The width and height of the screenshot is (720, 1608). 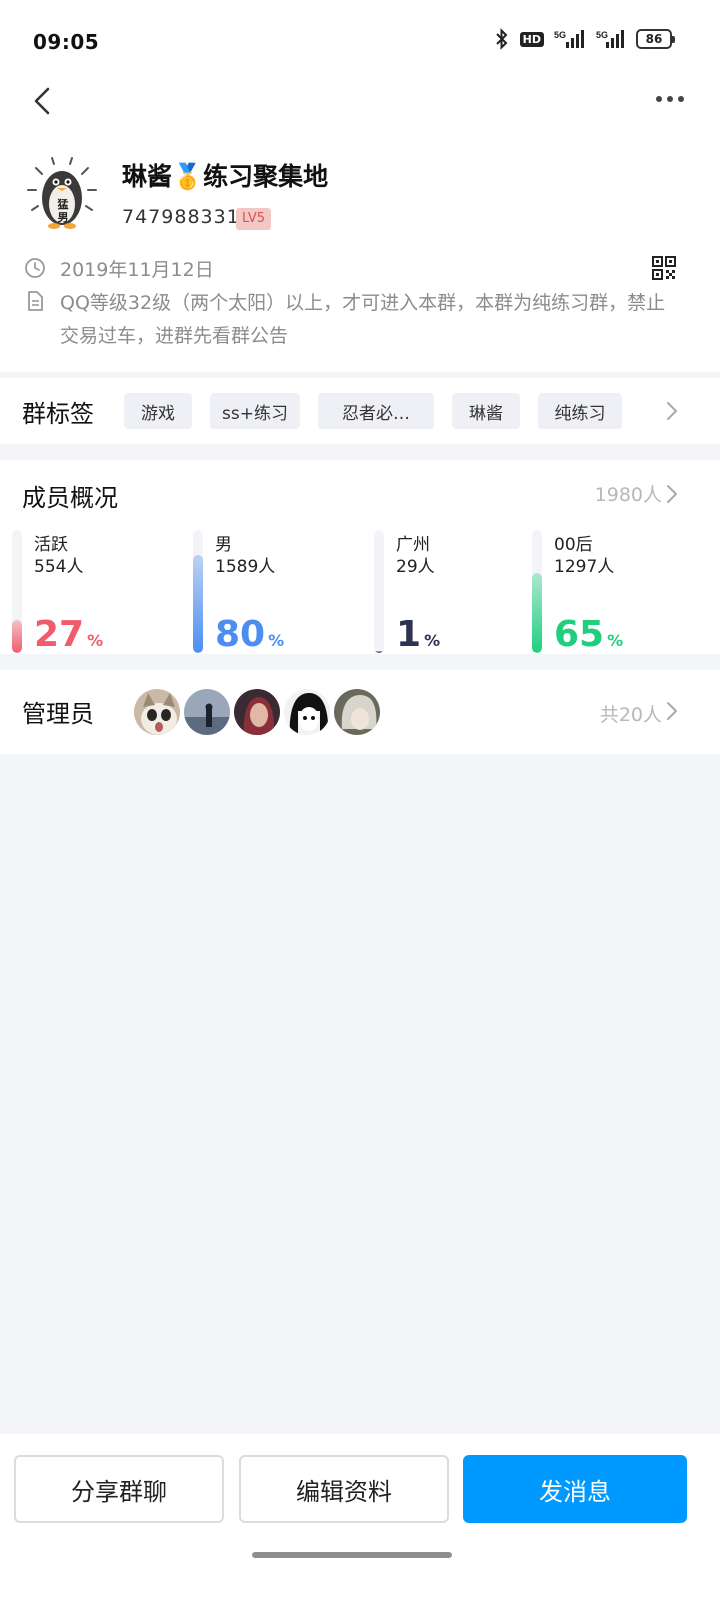 What do you see at coordinates (560, 35) in the screenshot?
I see `network-label-1: 5G` at bounding box center [560, 35].